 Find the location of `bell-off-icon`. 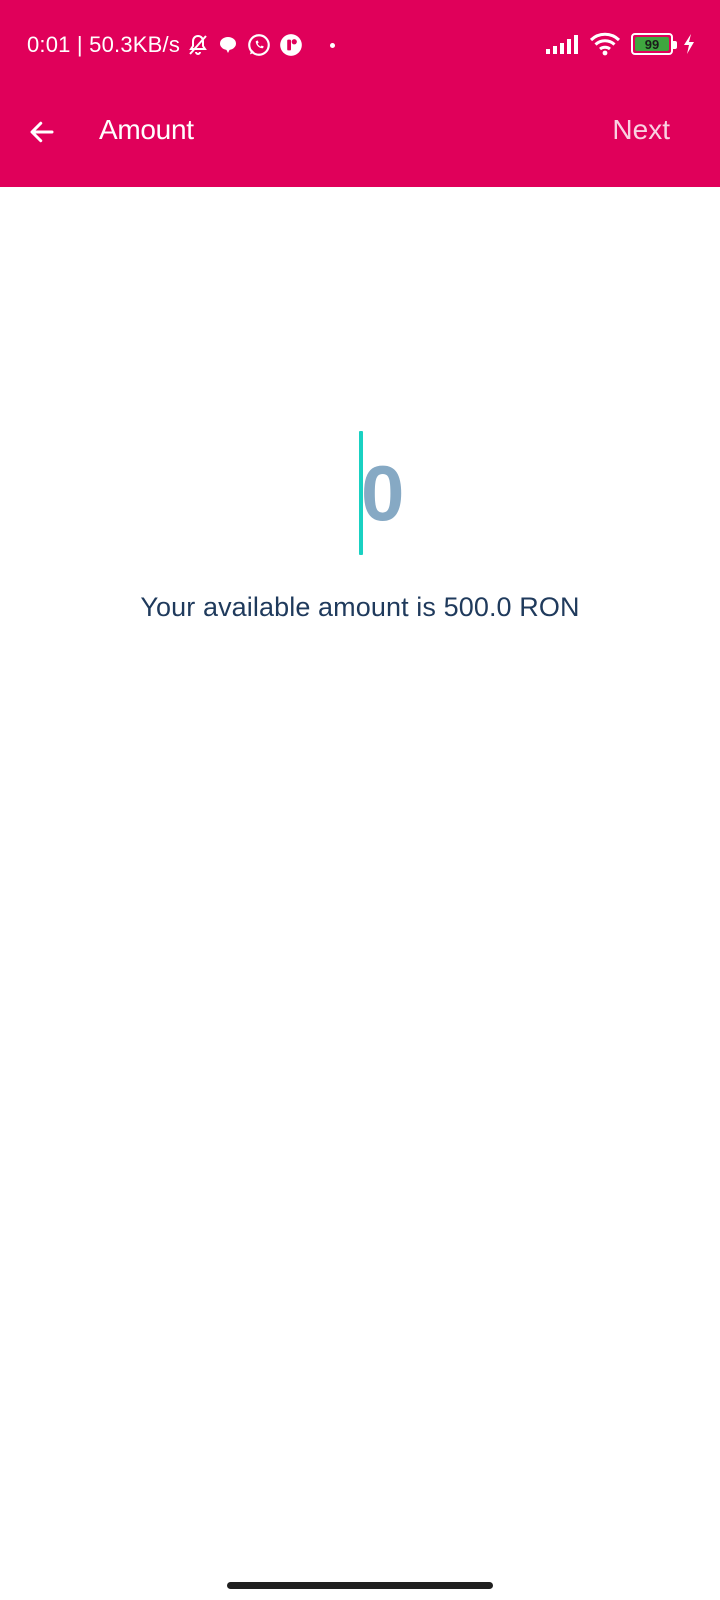

bell-off-icon is located at coordinates (198, 45).